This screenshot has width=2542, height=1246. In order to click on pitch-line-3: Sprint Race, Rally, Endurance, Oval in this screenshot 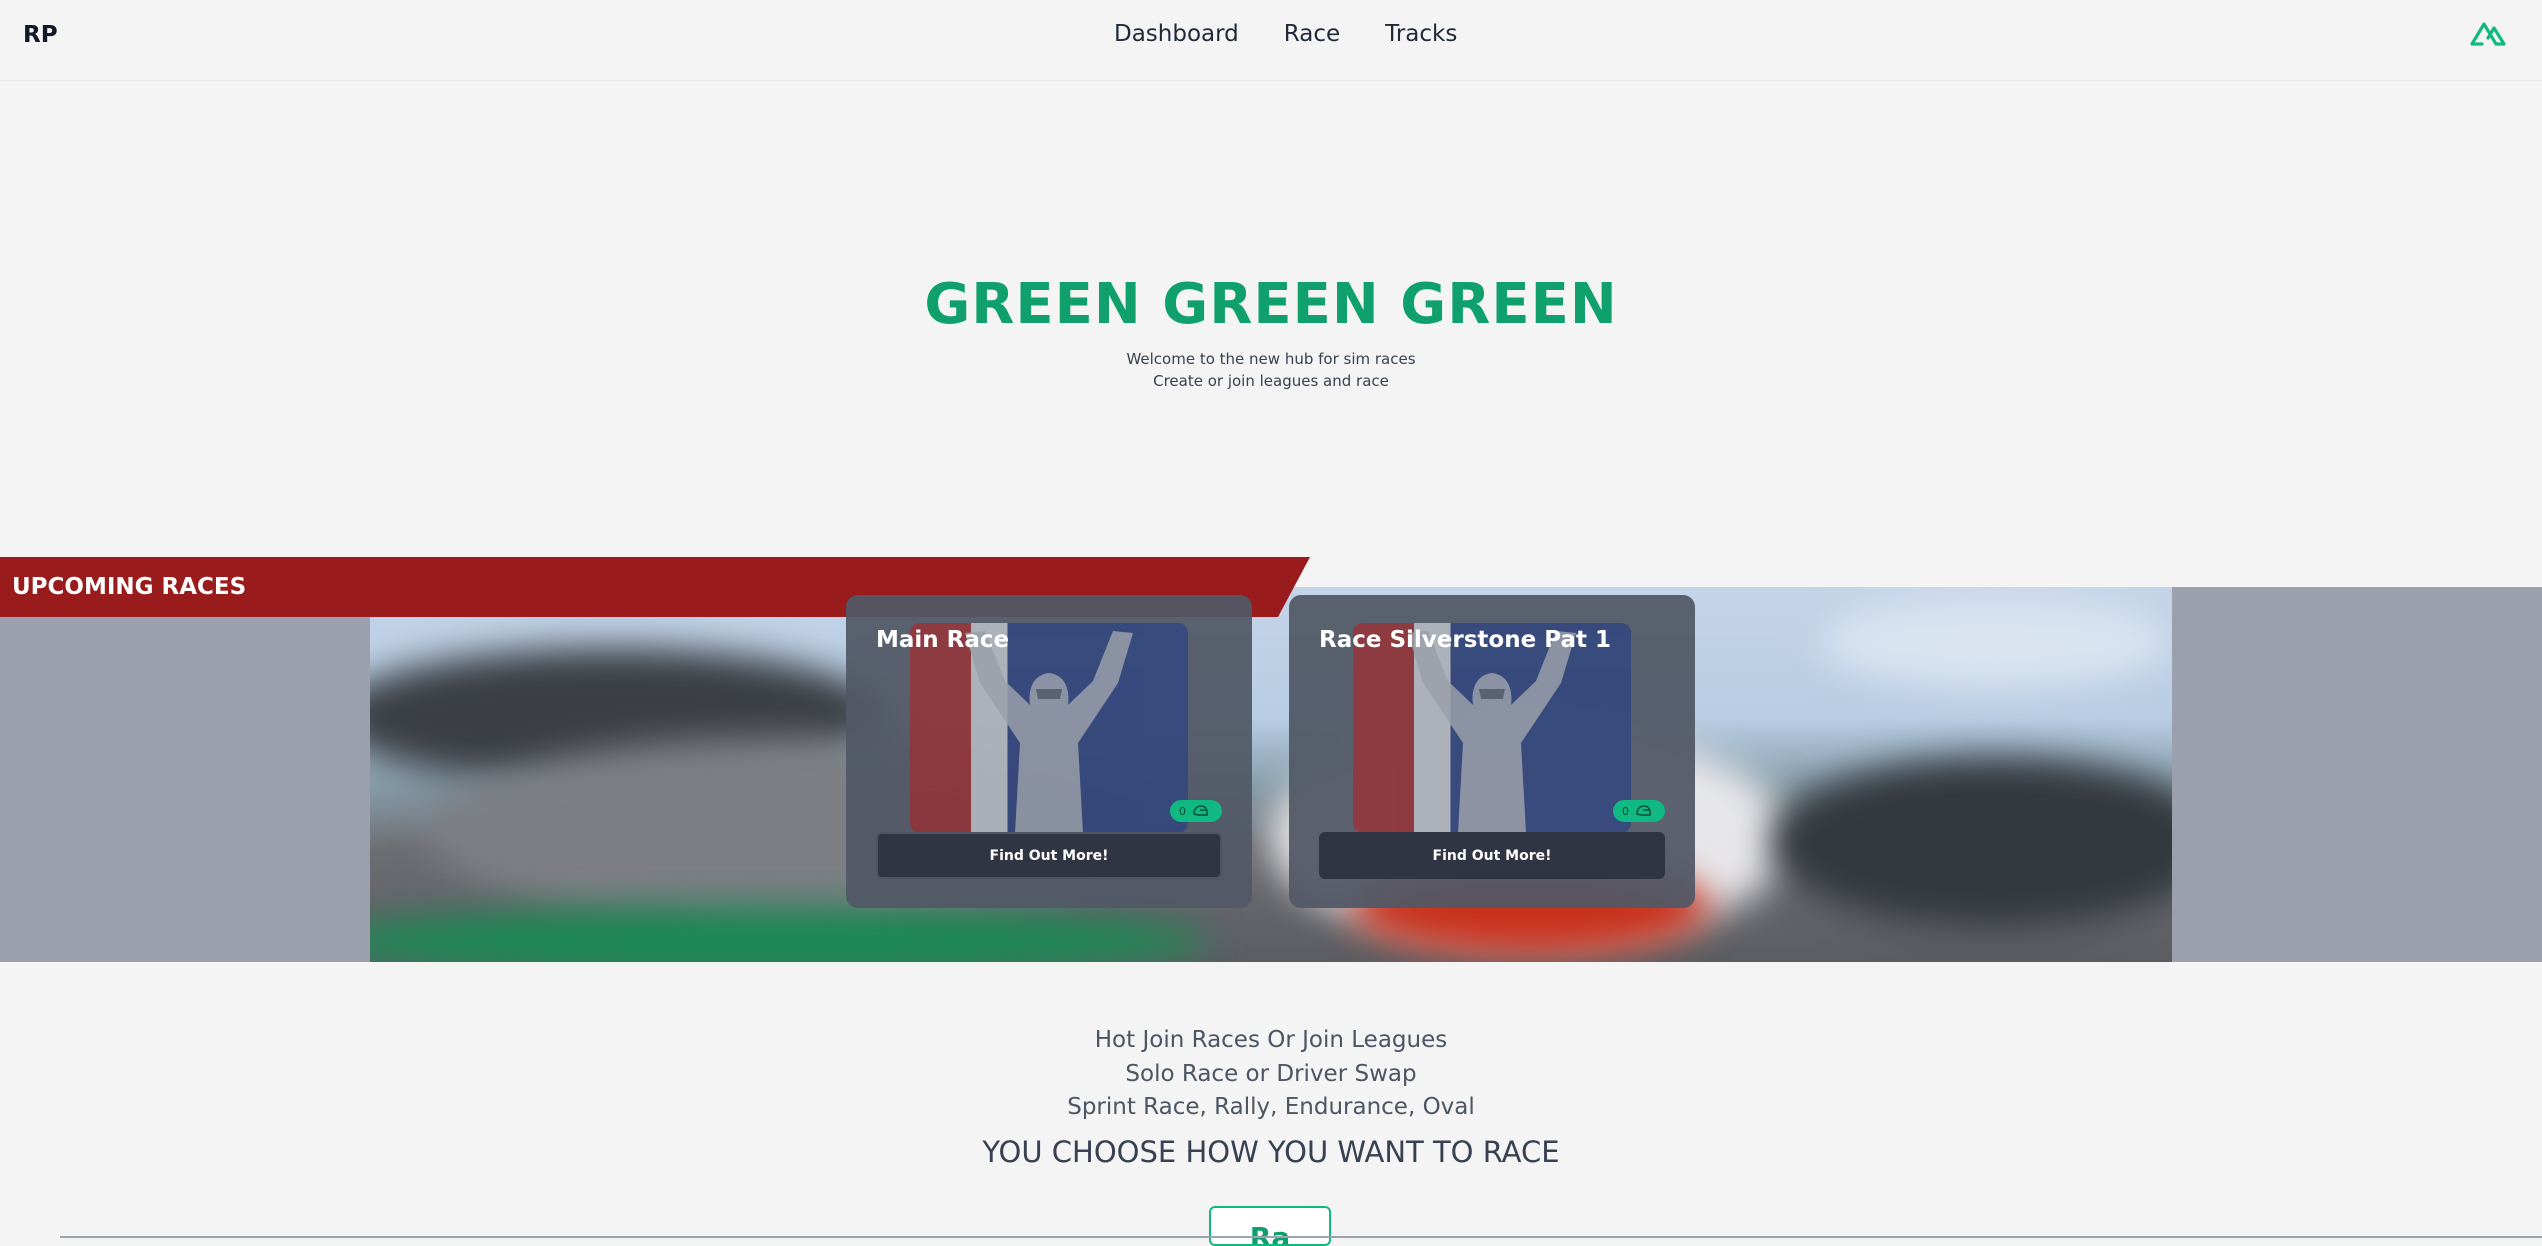, I will do `click(1271, 1107)`.